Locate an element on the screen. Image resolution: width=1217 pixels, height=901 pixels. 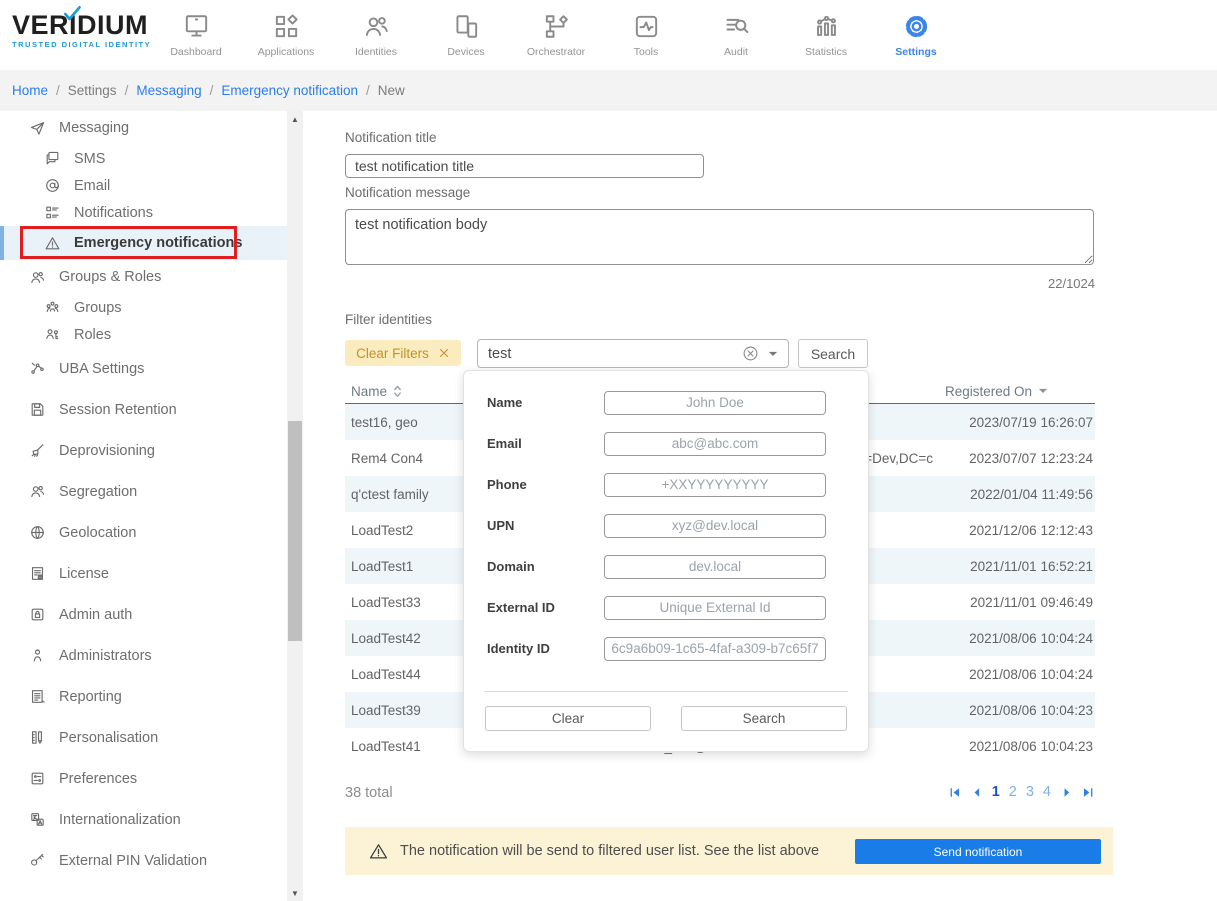
cell-name: test16, geo is located at coordinates (384, 422).